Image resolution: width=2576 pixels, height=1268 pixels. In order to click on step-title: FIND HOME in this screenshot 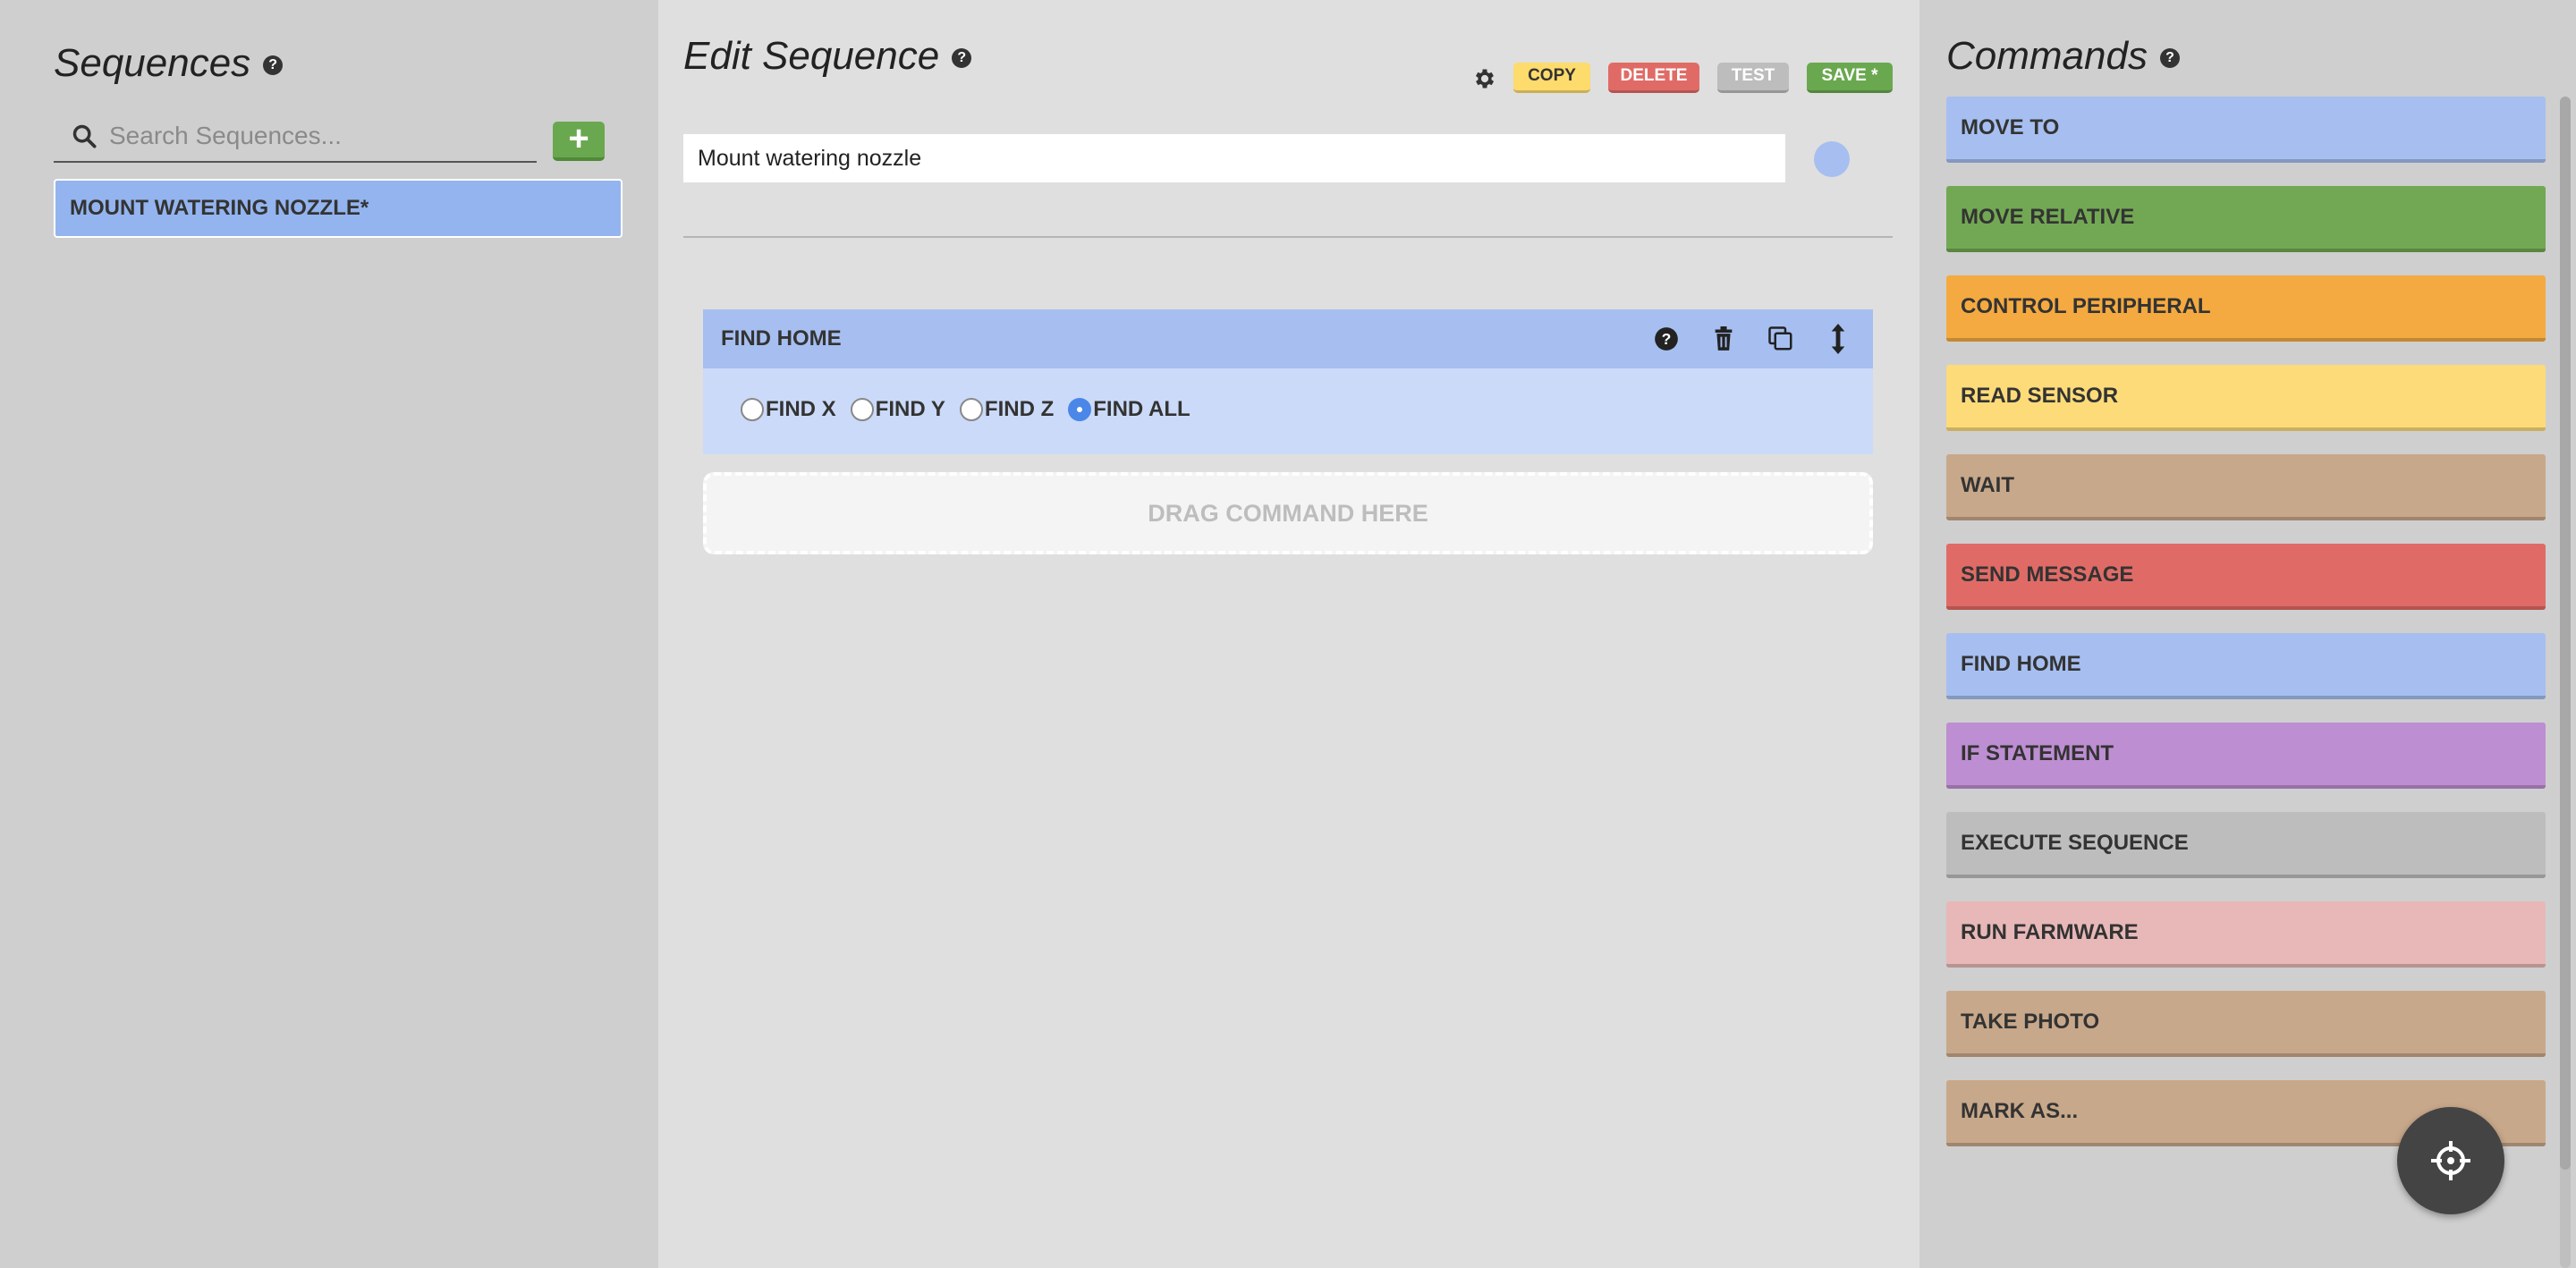, I will do `click(781, 338)`.